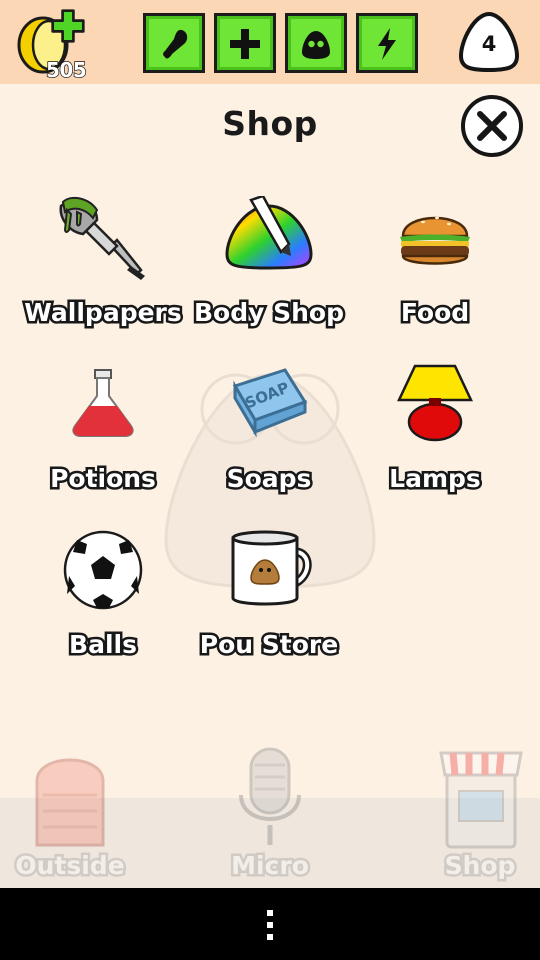  I want to click on shop-item-label: Pou Store, so click(268, 645).